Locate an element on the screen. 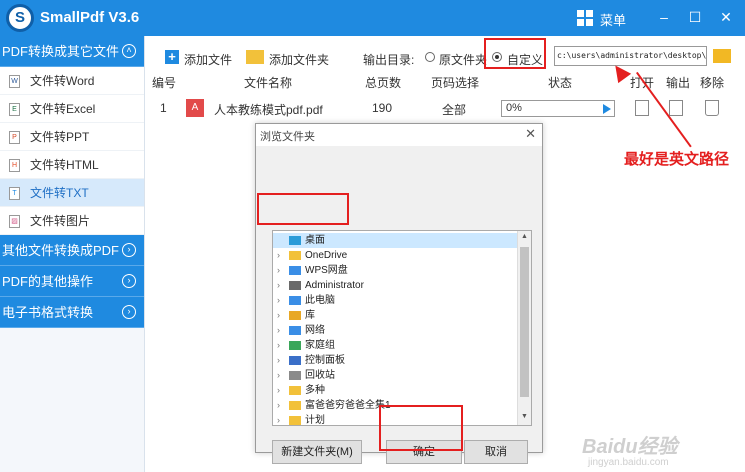 Image resolution: width=745 pixels, height=472 pixels. cancel-button: 取消 is located at coordinates (496, 452).